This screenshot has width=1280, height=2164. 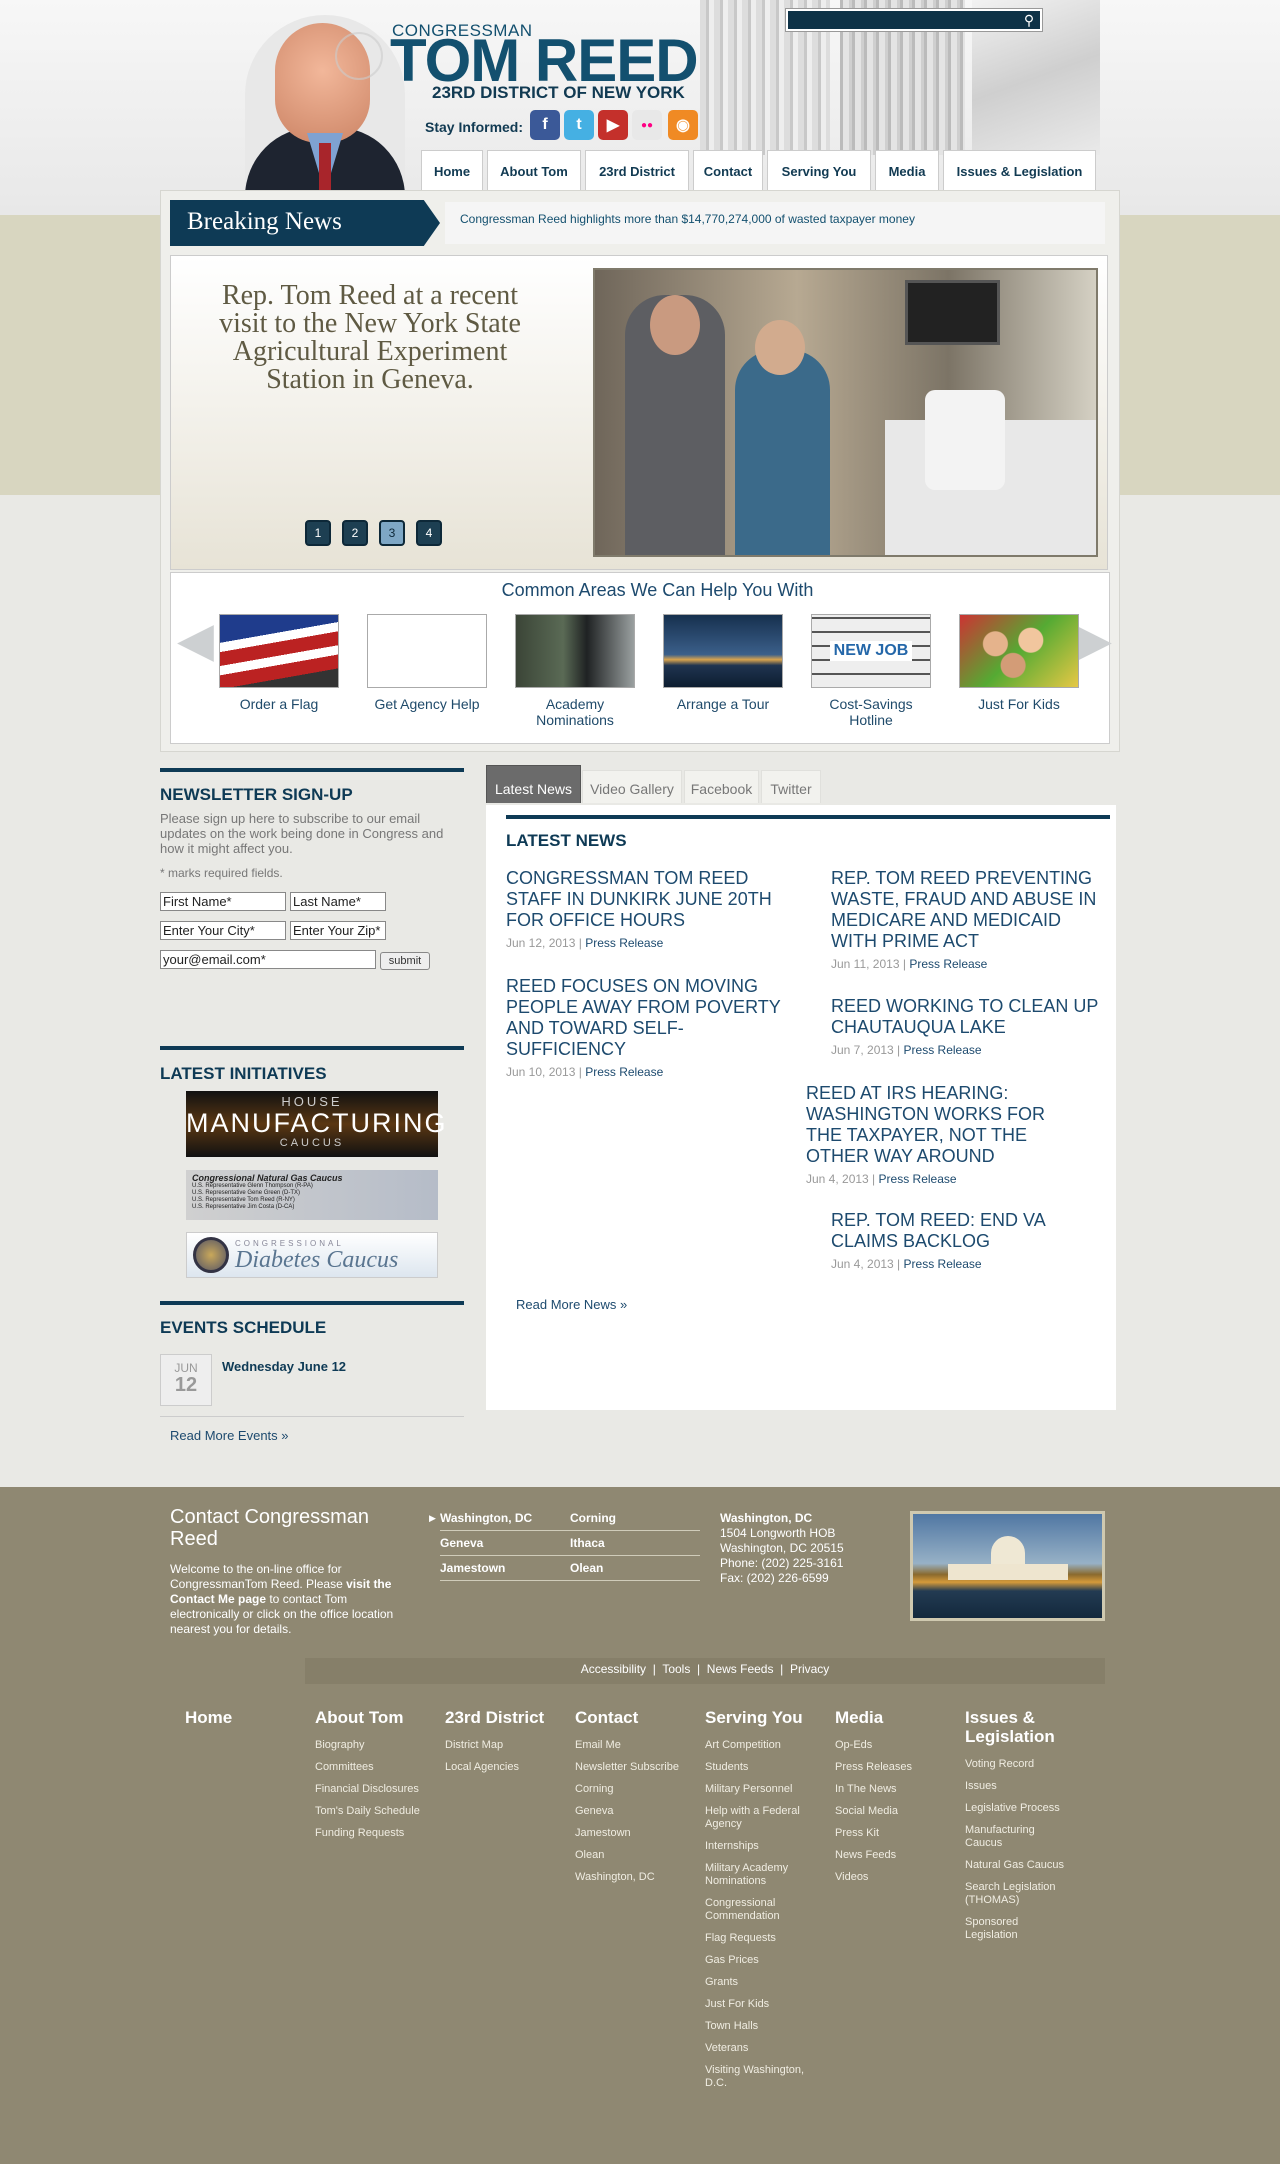 I want to click on nav-serving-you: Serving You, so click(x=819, y=170).